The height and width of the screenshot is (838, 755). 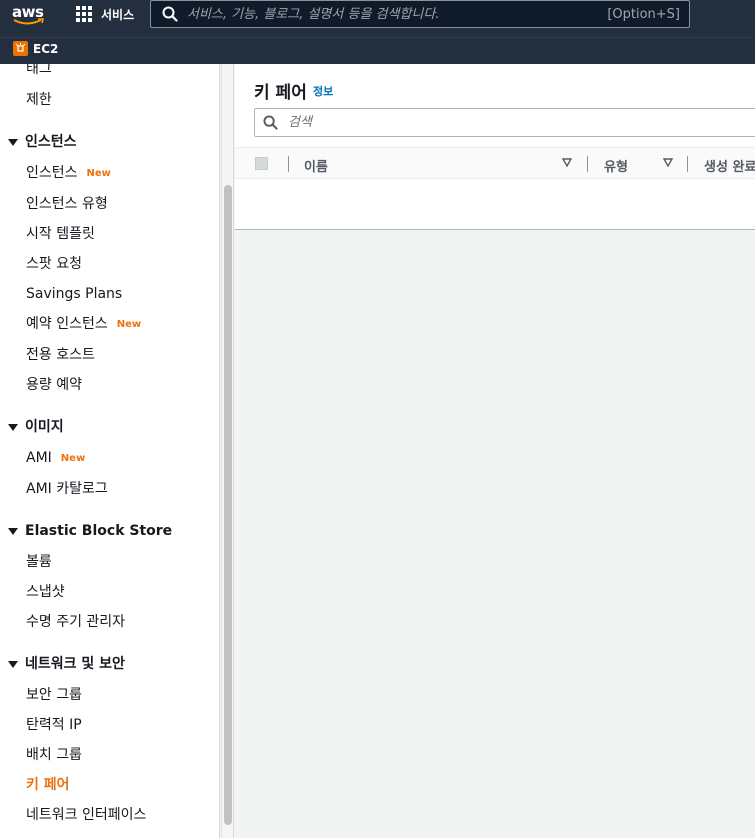 I want to click on sidebar-item-spot-requests: 스팟 요청, so click(x=54, y=264).